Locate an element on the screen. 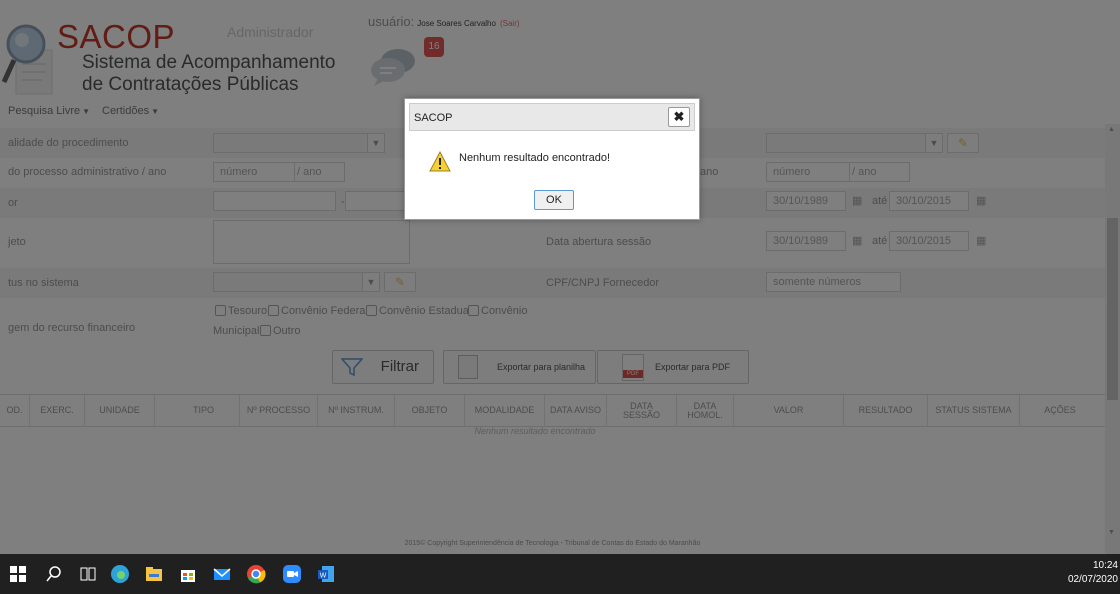  clock-date: 02/07/2020 is located at coordinates (1092, 579).